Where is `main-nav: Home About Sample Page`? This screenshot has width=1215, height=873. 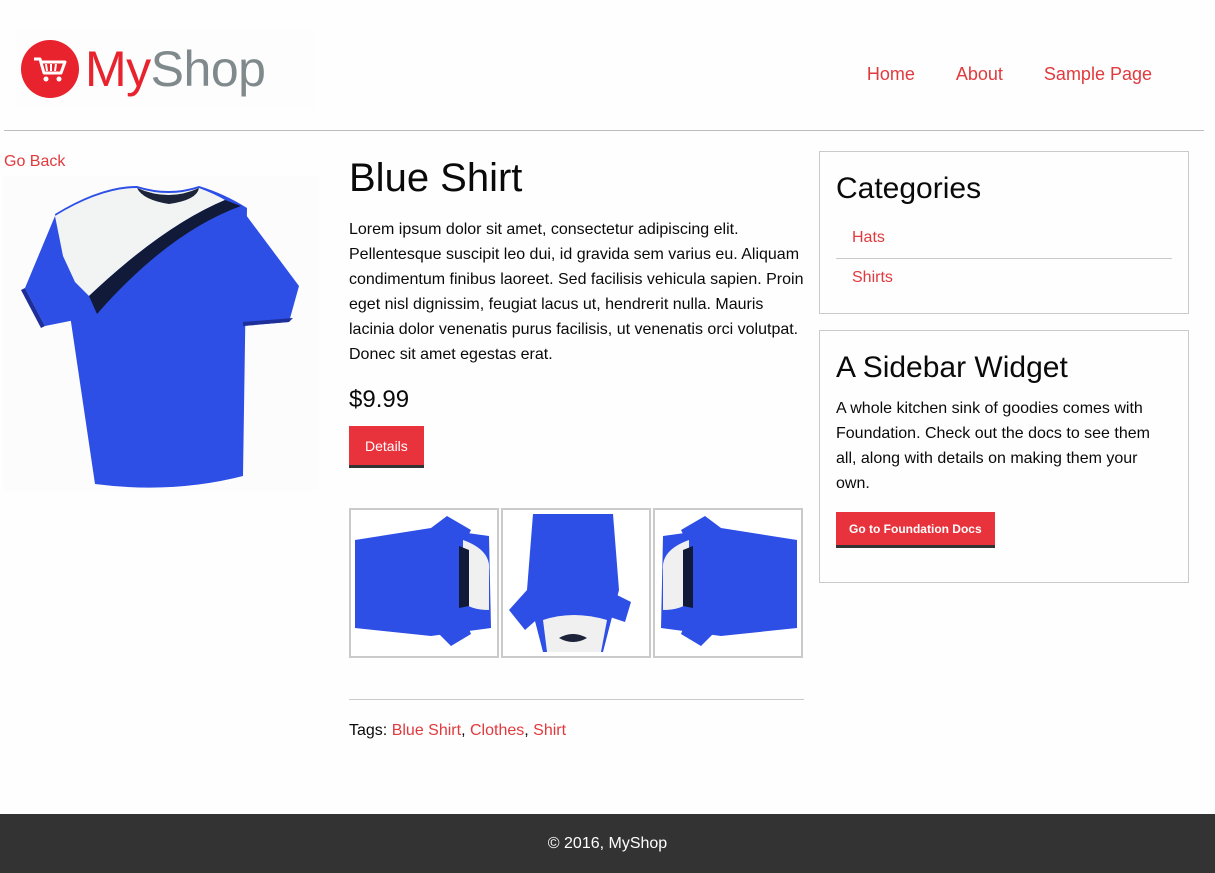 main-nav: Home About Sample Page is located at coordinates (1009, 74).